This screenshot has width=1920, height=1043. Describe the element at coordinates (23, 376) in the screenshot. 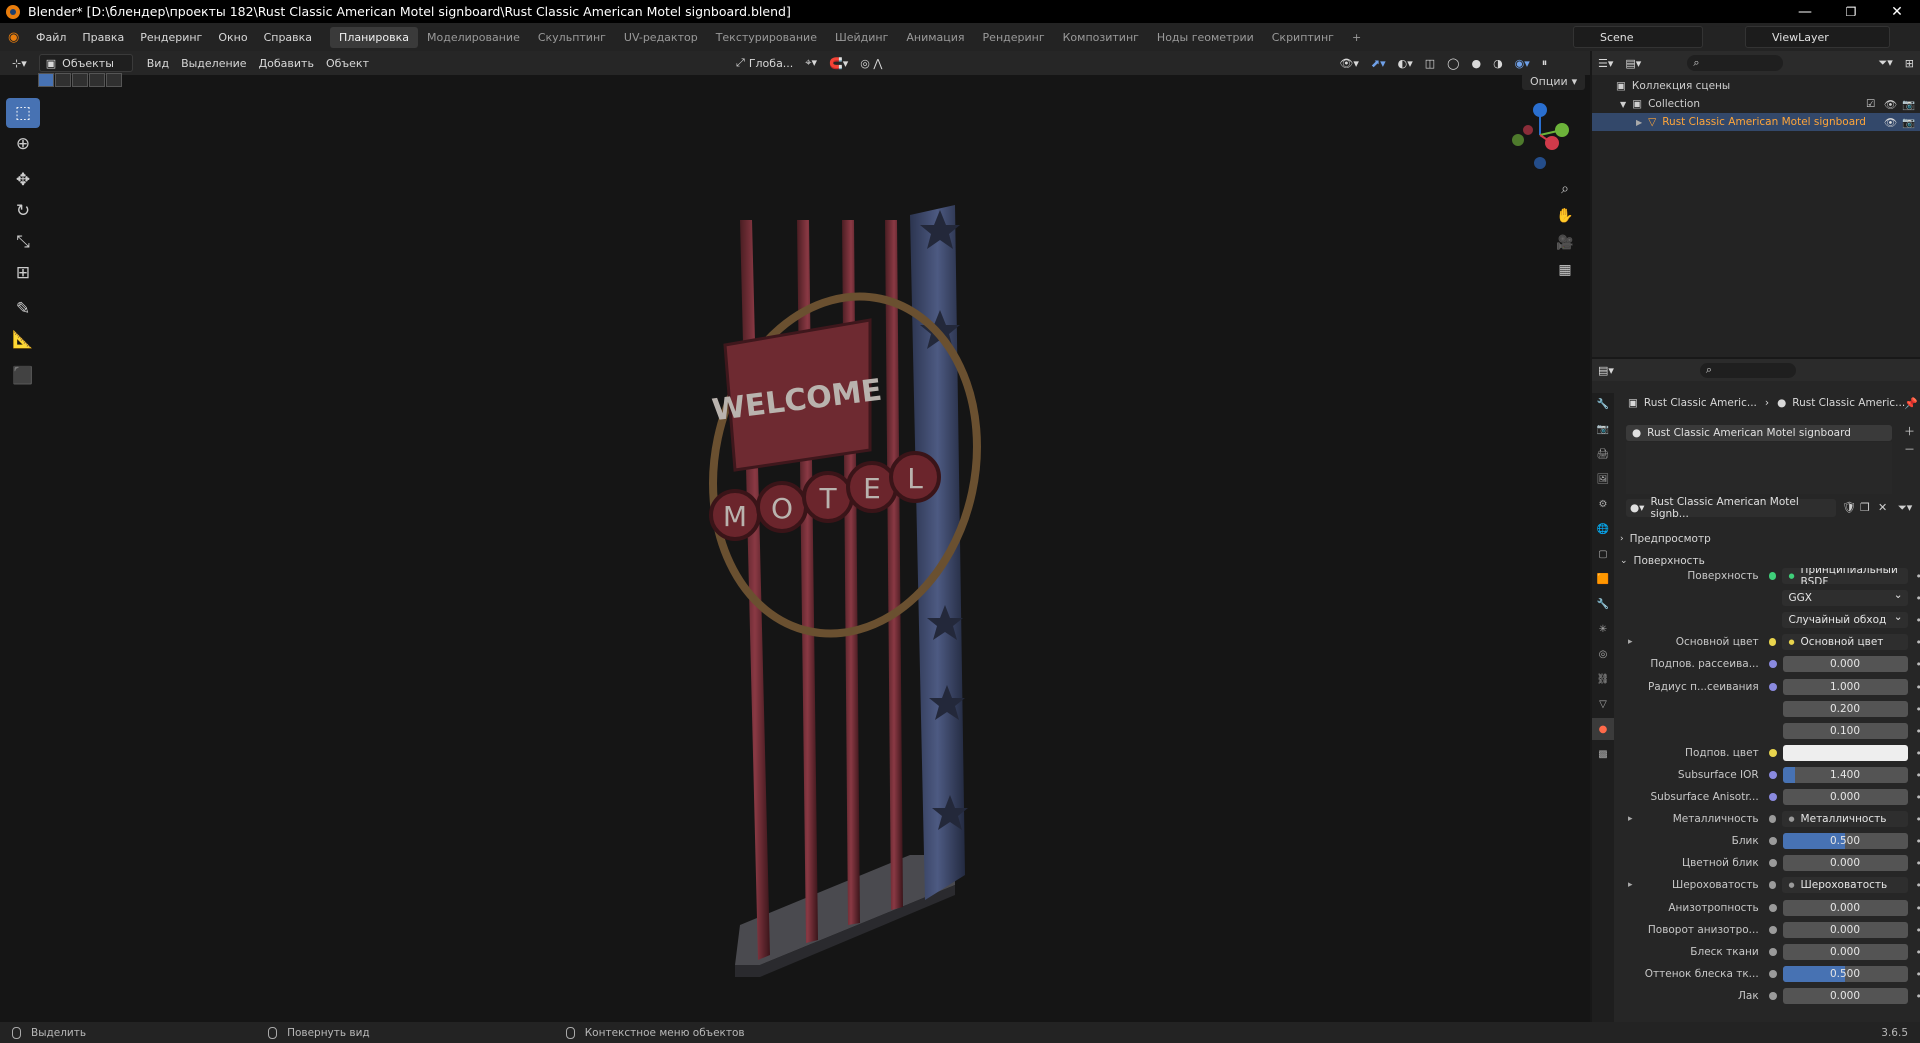

I see `add-cube-tool-icon: ⬛` at that location.